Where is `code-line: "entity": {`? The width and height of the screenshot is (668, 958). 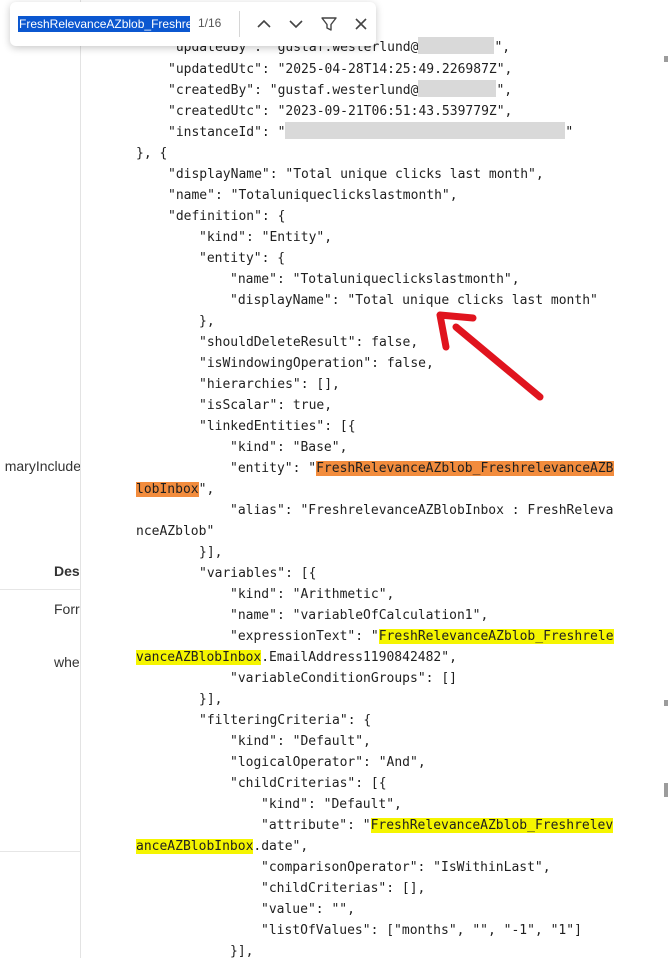 code-line: "entity": { is located at coordinates (242, 258).